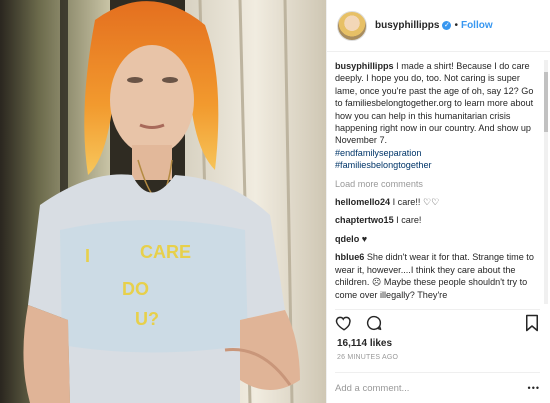 The image size is (550, 403). What do you see at coordinates (364, 343) in the screenshot?
I see `likes-count: 16,114 likes` at bounding box center [364, 343].